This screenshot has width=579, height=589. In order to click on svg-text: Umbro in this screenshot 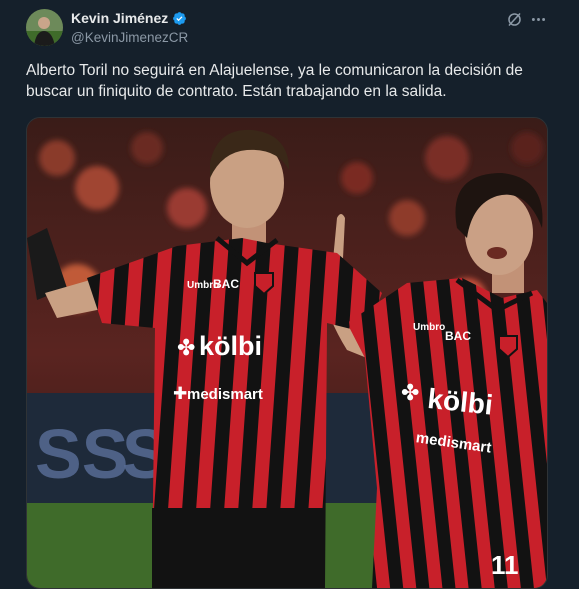, I will do `click(429, 327)`.